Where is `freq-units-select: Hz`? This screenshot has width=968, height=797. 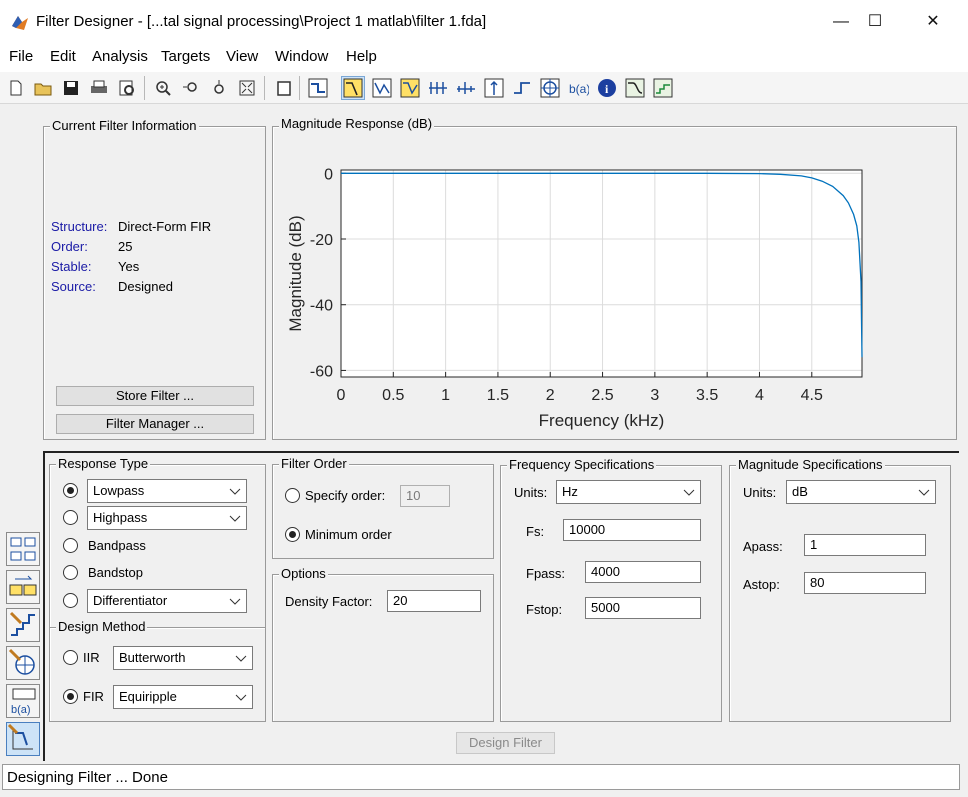
freq-units-select: Hz is located at coordinates (628, 492).